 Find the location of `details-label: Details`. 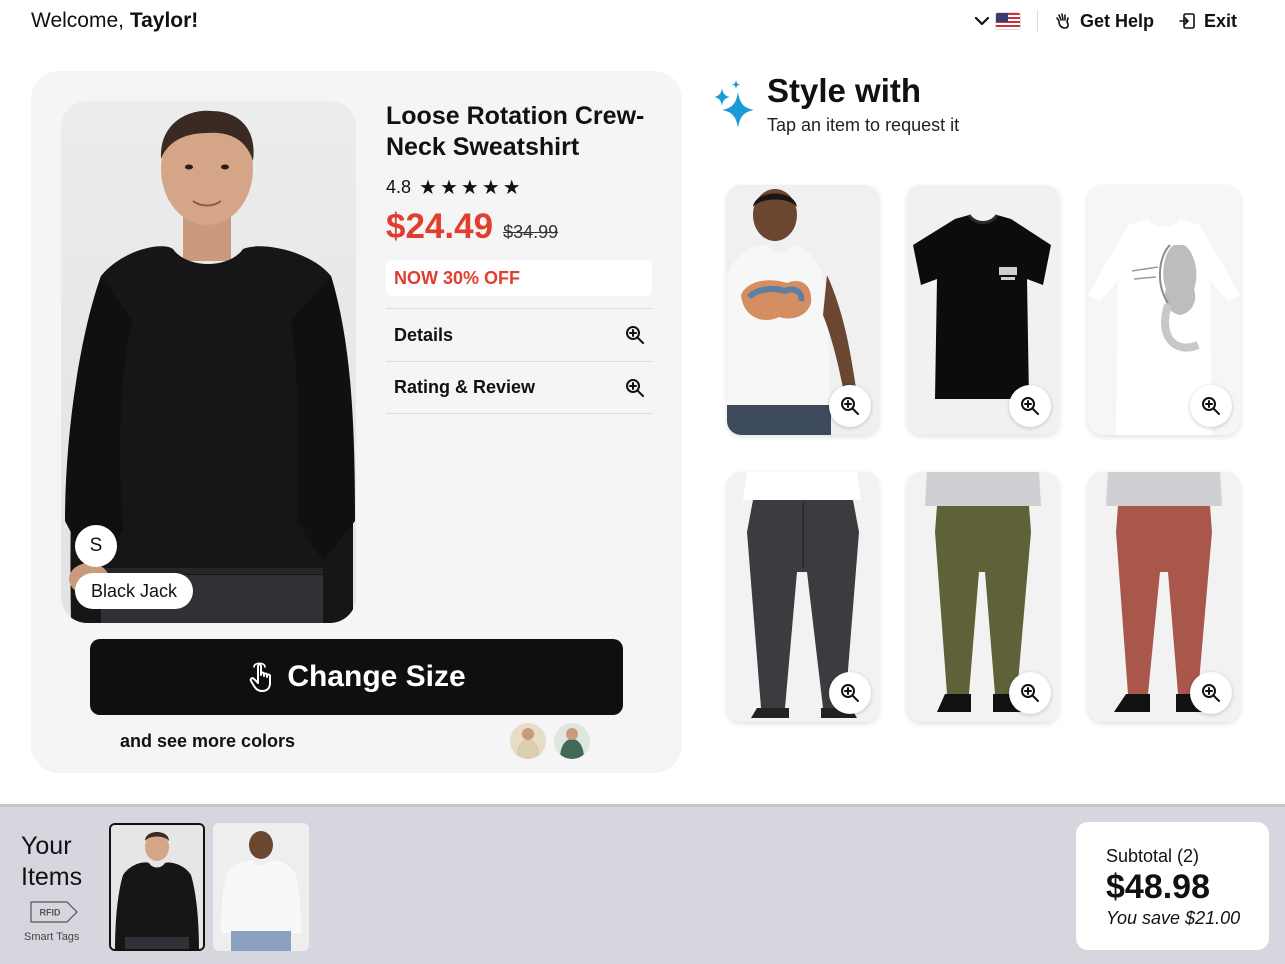

details-label: Details is located at coordinates (424, 334).